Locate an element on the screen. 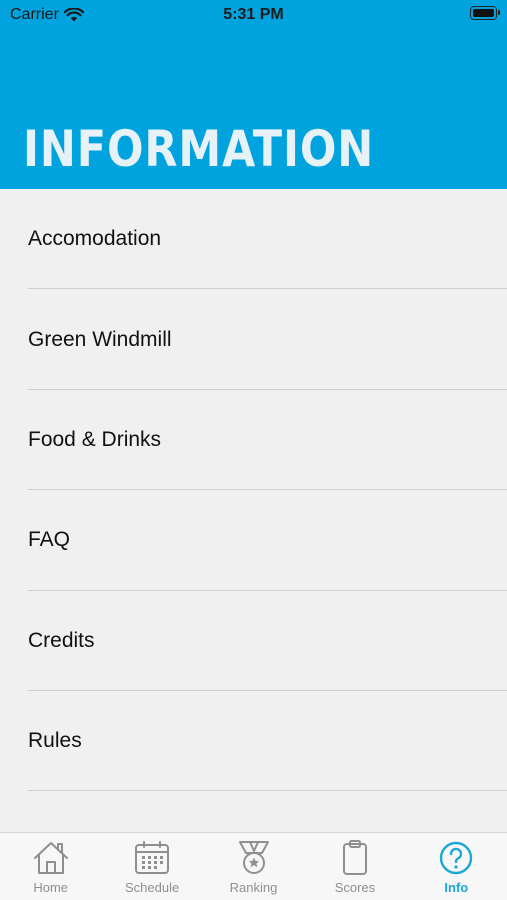 The width and height of the screenshot is (507, 900). info-item-label: Rules is located at coordinates (55, 741).